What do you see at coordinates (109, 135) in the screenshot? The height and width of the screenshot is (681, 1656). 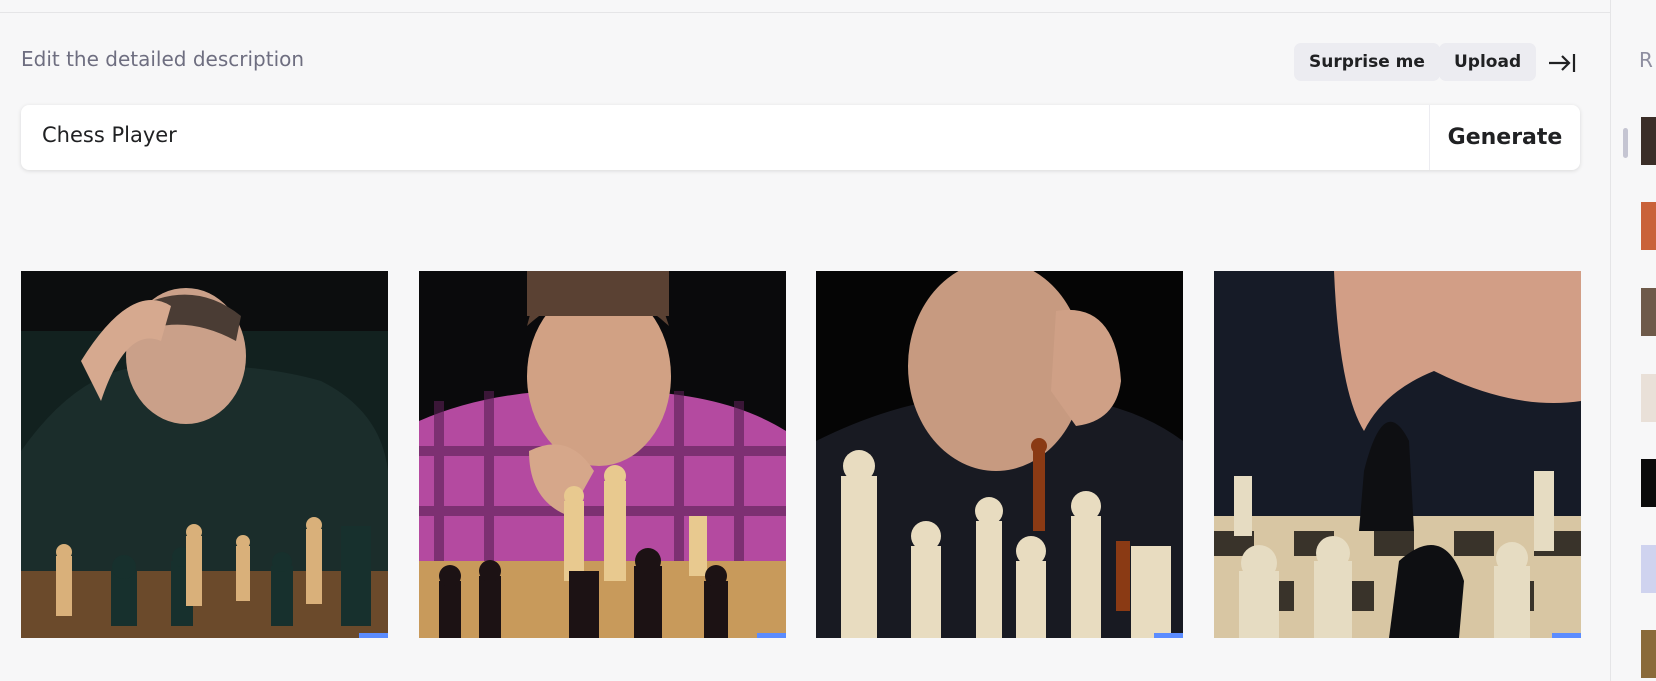 I see `prompt-input: Chess Player` at bounding box center [109, 135].